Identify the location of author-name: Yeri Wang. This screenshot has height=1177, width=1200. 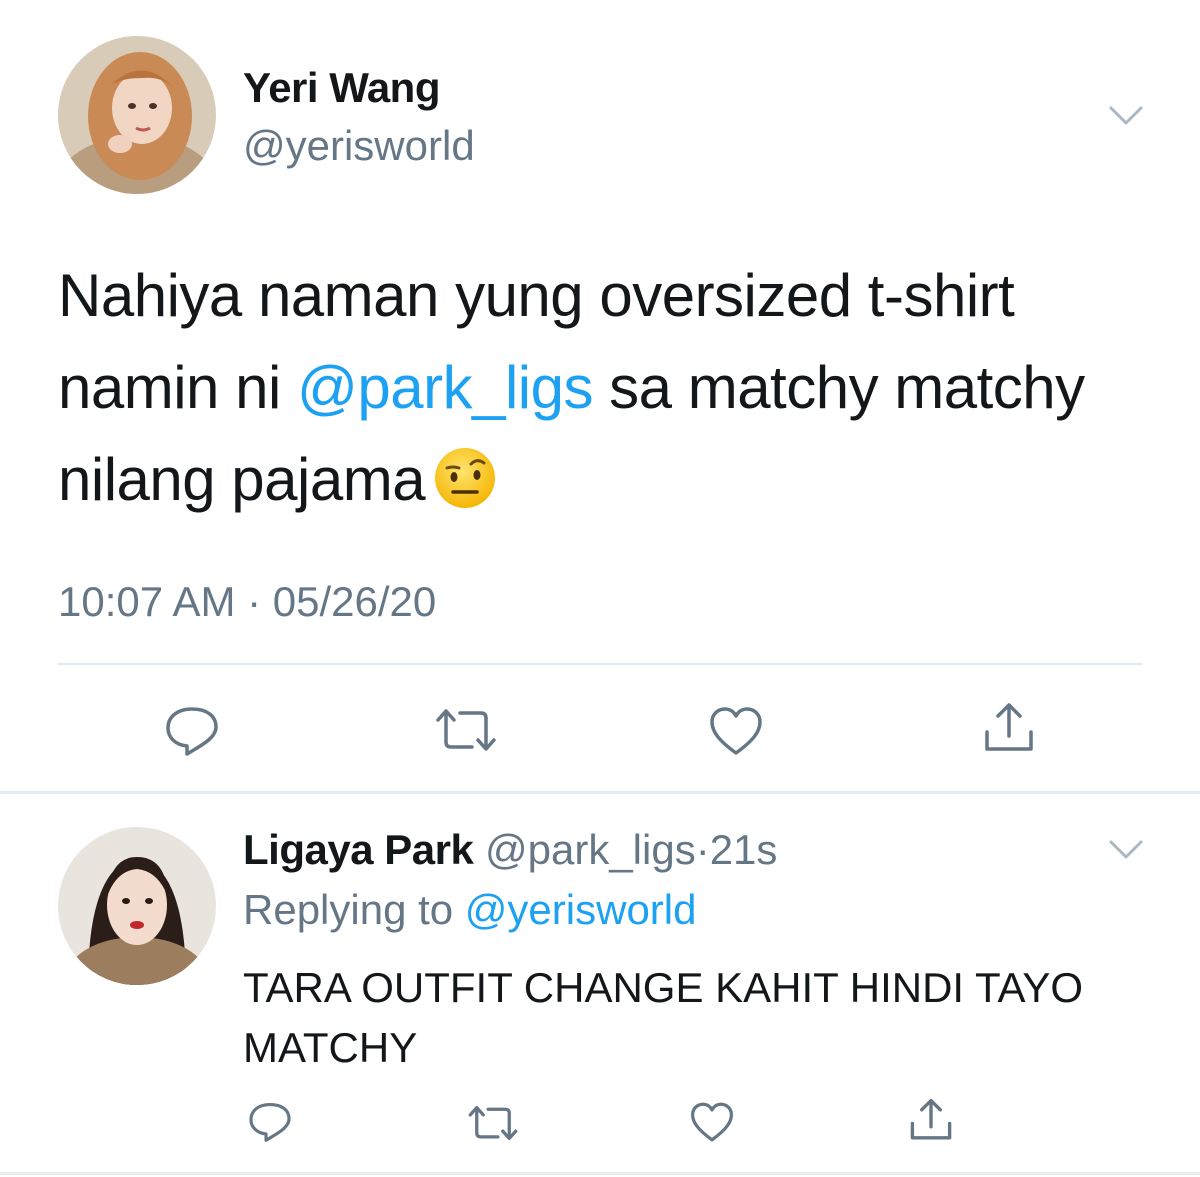
(342, 88).